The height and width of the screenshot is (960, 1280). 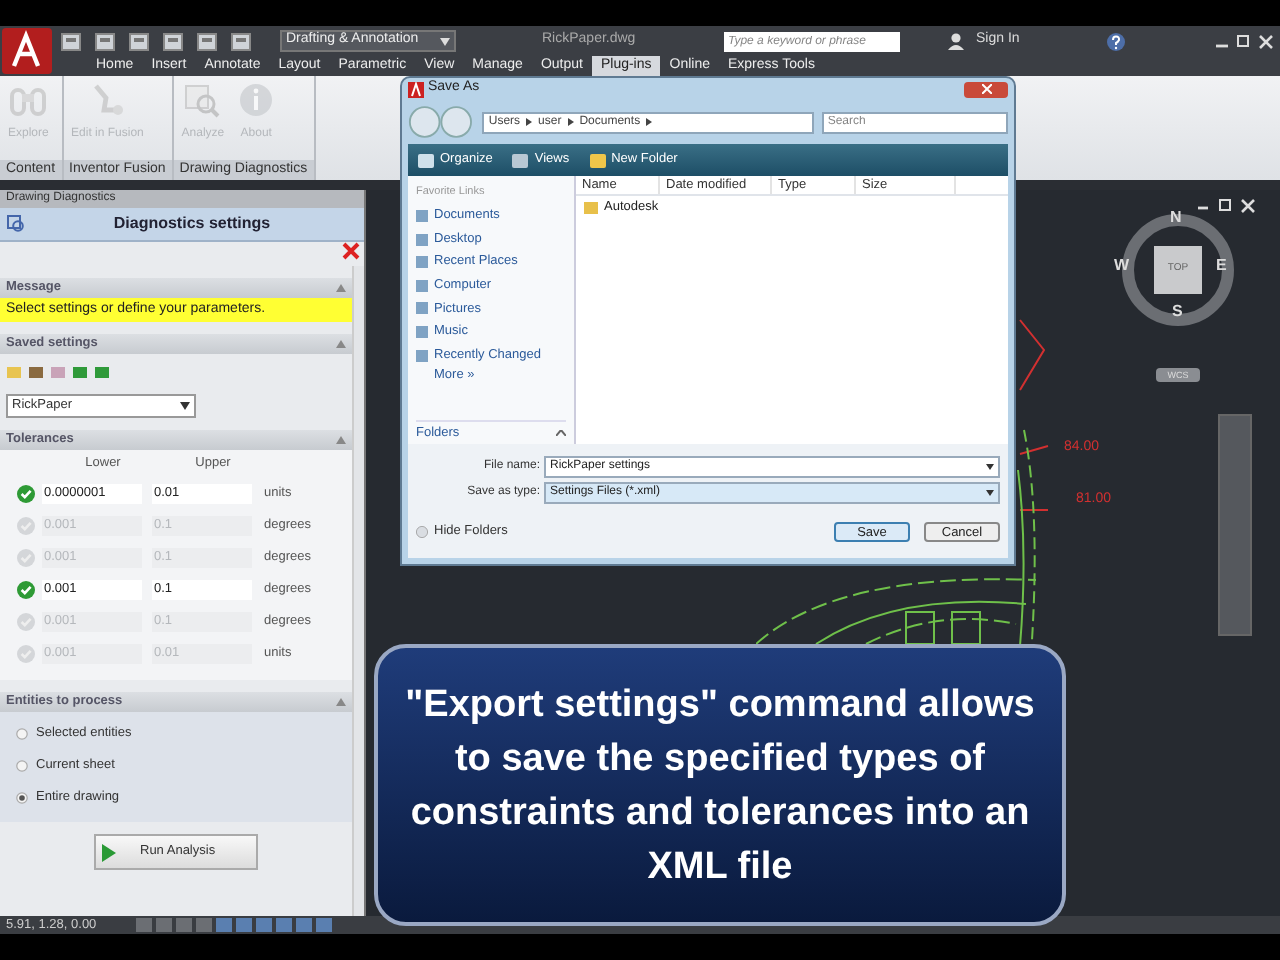 What do you see at coordinates (416, 89) in the screenshot?
I see `app-logo-icon` at bounding box center [416, 89].